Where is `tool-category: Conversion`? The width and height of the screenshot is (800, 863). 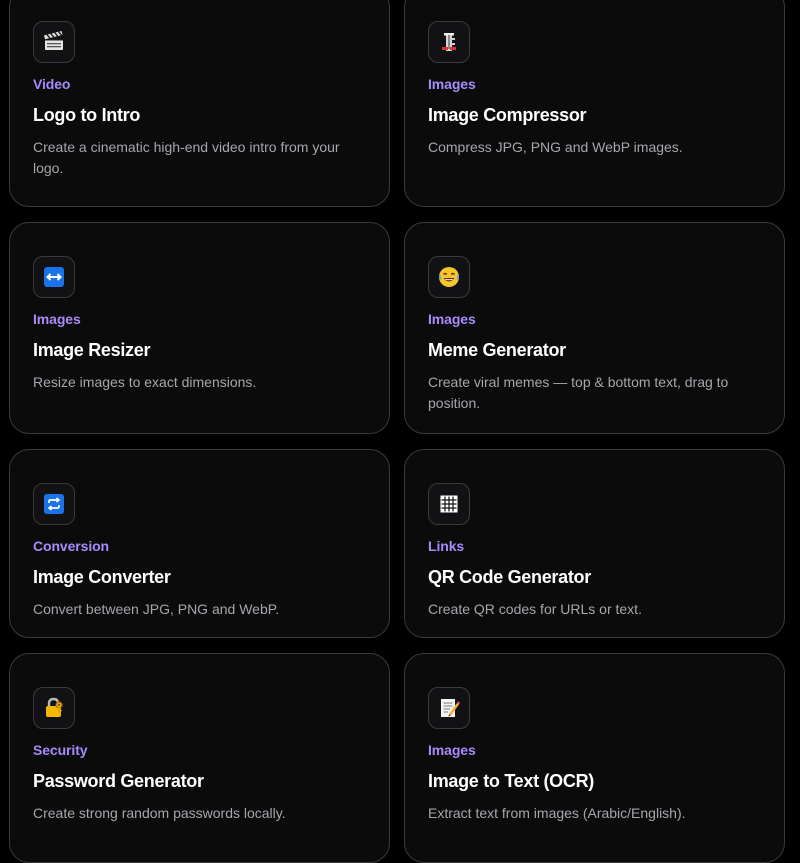
tool-category: Conversion is located at coordinates (71, 546).